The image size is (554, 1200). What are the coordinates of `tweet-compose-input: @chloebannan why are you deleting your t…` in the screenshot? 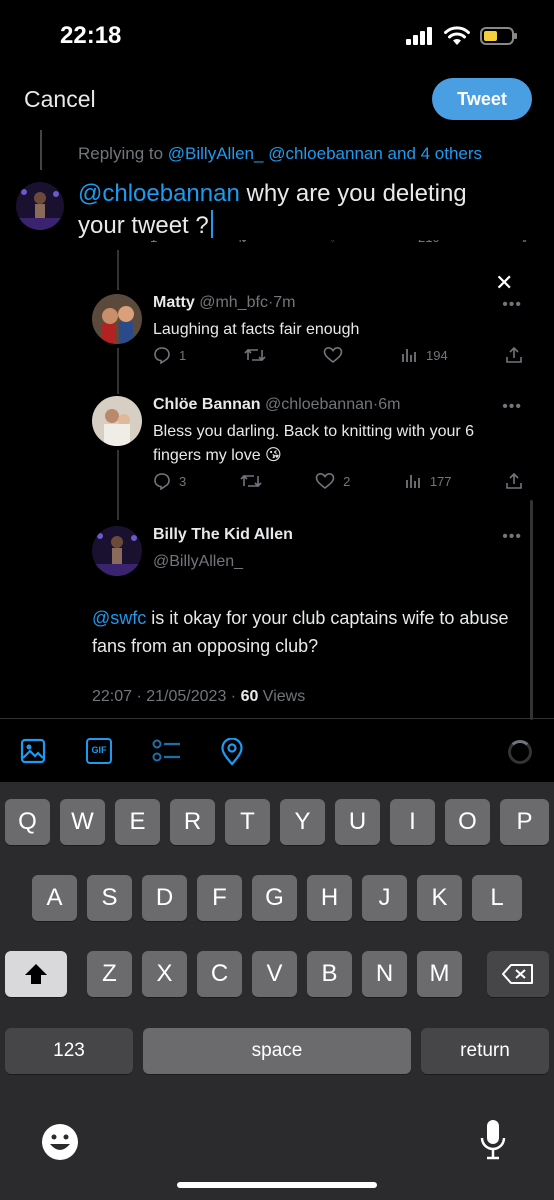 It's located at (298, 210).